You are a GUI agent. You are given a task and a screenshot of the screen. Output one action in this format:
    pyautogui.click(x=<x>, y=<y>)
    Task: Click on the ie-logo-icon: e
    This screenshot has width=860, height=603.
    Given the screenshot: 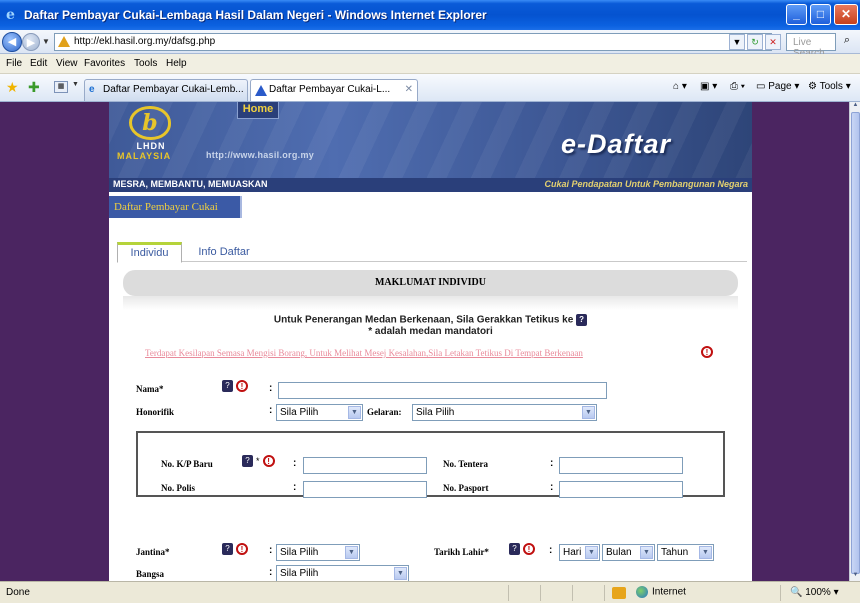 What is the action you would take?
    pyautogui.click(x=10, y=15)
    